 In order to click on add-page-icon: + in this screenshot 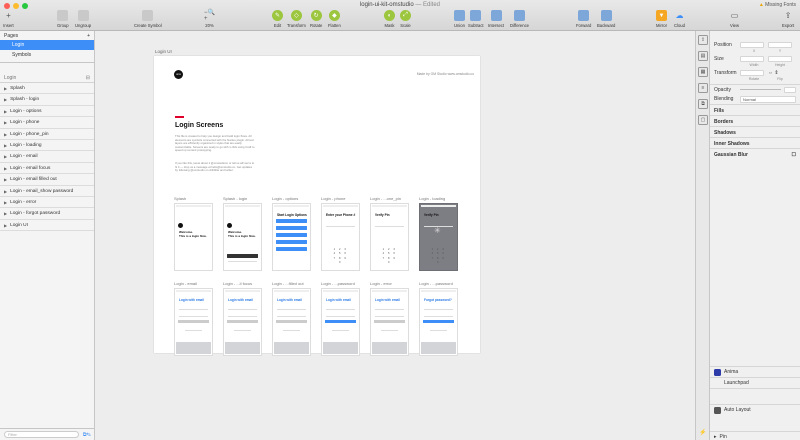, I will do `click(88, 36)`.